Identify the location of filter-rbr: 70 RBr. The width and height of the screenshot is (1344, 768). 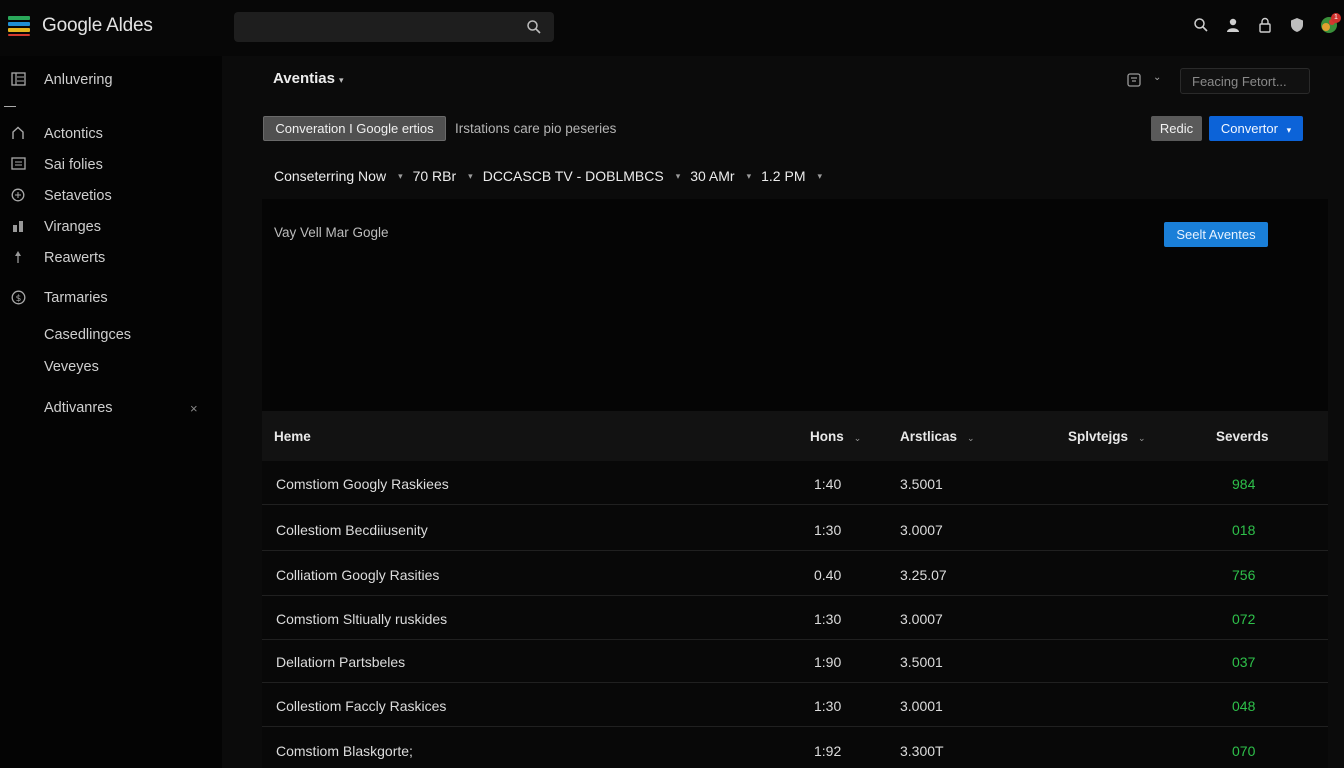
(435, 176).